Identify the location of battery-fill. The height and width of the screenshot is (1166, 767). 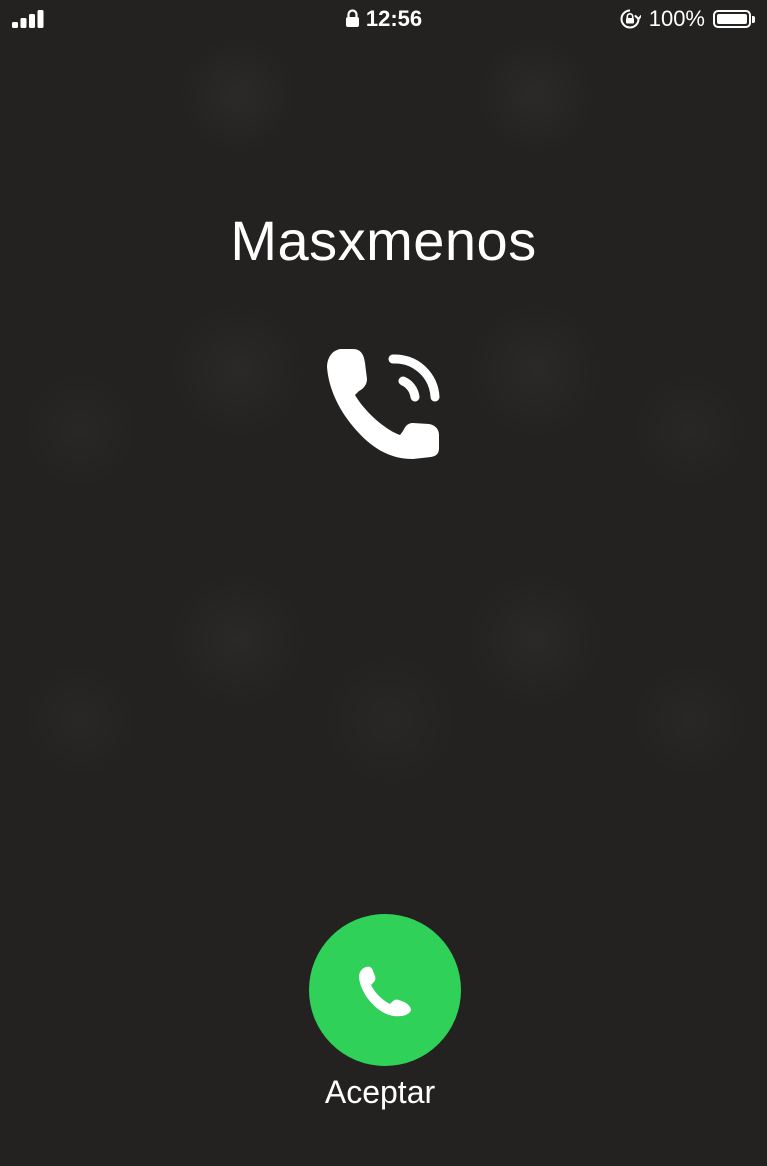
(732, 19).